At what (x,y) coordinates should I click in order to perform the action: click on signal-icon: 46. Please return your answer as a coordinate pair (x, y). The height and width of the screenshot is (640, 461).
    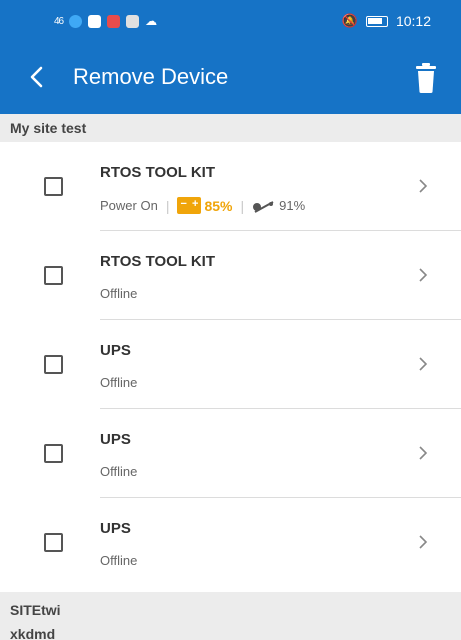
    Looking at the image, I should click on (59, 21).